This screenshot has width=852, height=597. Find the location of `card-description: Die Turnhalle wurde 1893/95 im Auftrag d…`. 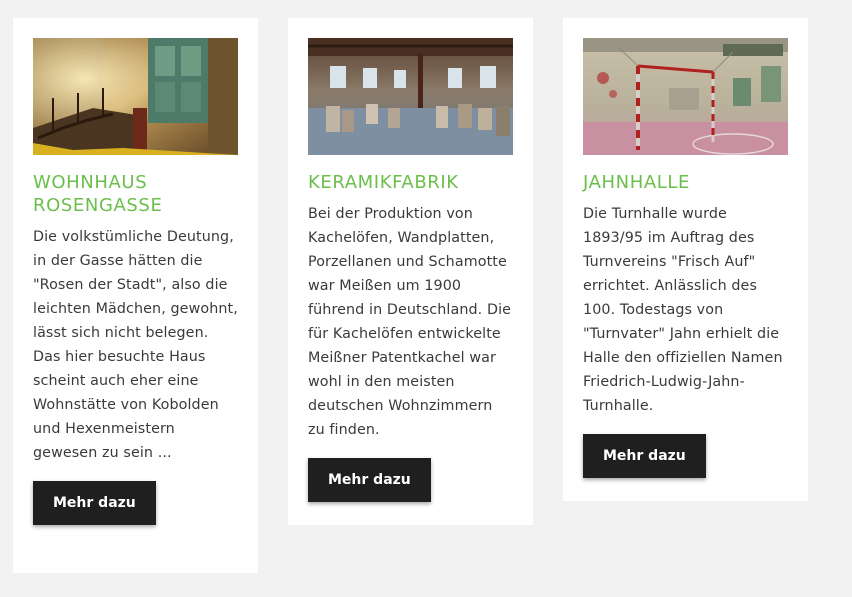

card-description: Die Turnhalle wurde 1893/95 im Auftrag d… is located at coordinates (683, 310).